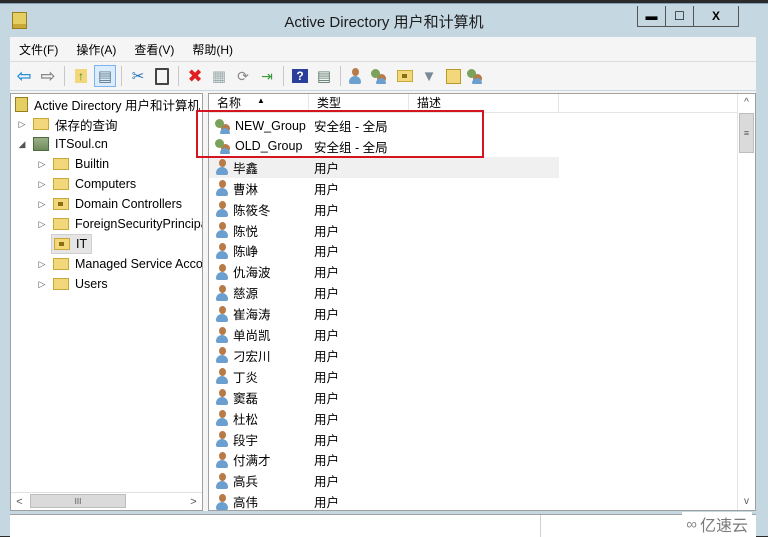  What do you see at coordinates (384, 292) in the screenshot?
I see `list-row: 慈源 用户` at bounding box center [384, 292].